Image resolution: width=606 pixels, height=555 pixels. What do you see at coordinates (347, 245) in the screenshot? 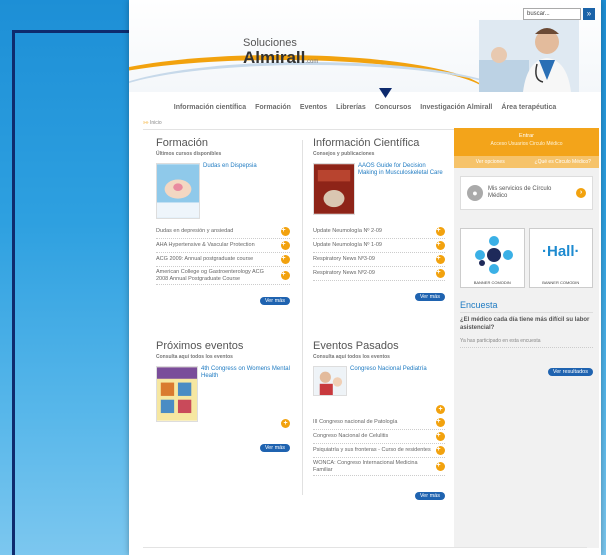
I see `list-item-label: Update Neumología Nº 1-09` at bounding box center [347, 245].